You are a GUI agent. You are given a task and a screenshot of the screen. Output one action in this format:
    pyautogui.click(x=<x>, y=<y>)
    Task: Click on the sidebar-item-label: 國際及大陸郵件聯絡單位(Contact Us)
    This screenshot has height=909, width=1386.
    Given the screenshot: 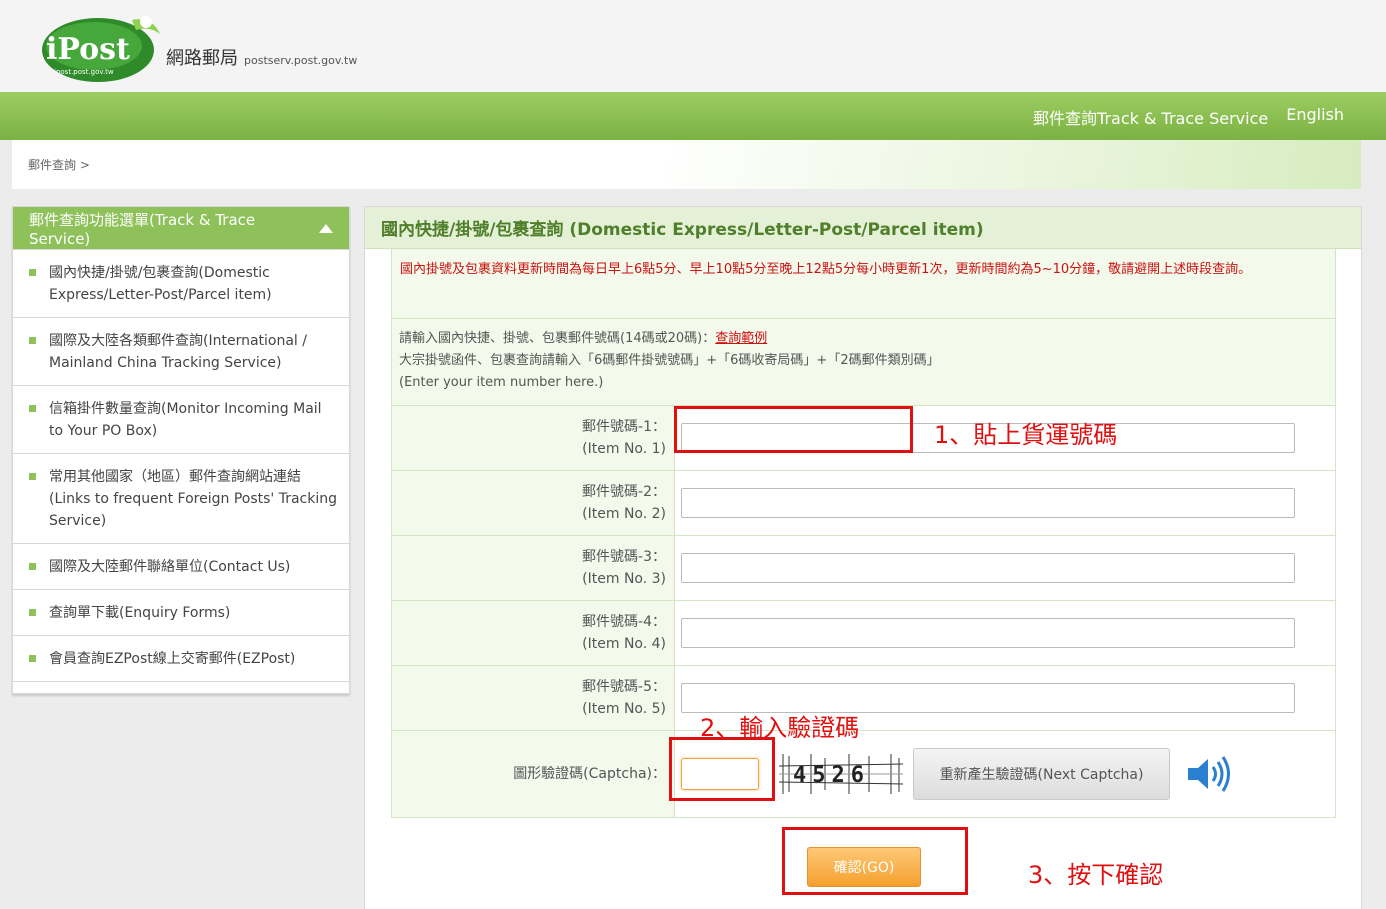 What is the action you would take?
    pyautogui.click(x=170, y=567)
    